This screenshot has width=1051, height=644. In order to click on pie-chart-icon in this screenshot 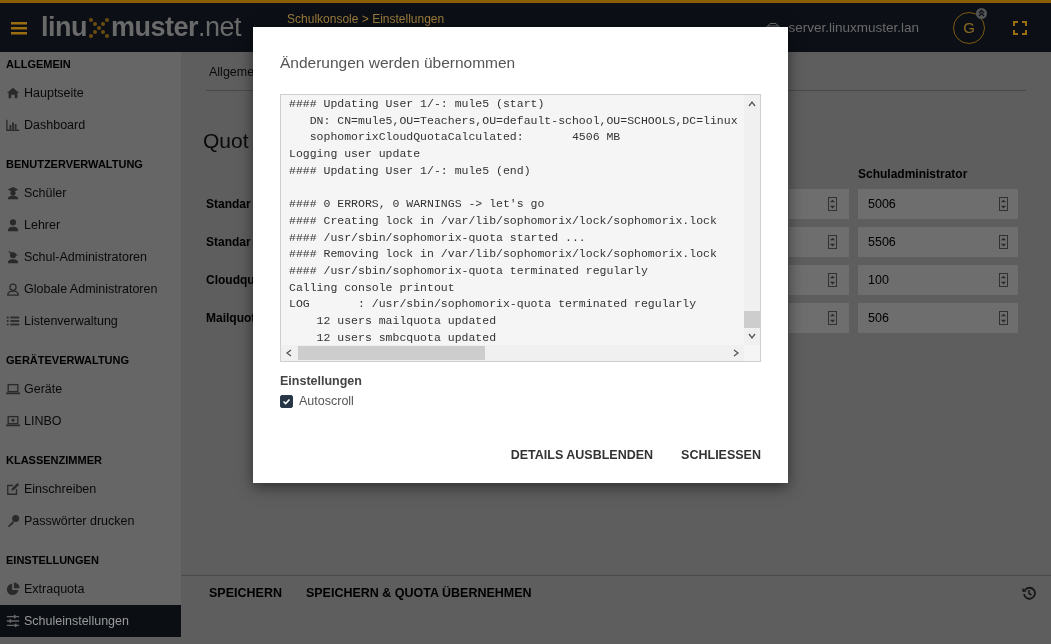, I will do `click(13, 589)`.